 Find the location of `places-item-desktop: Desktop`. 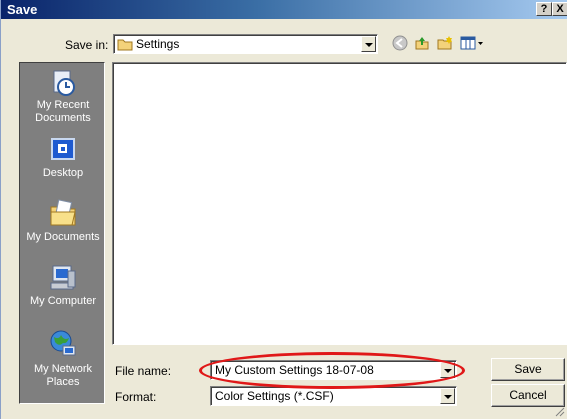

places-item-desktop: Desktop is located at coordinates (63, 157).